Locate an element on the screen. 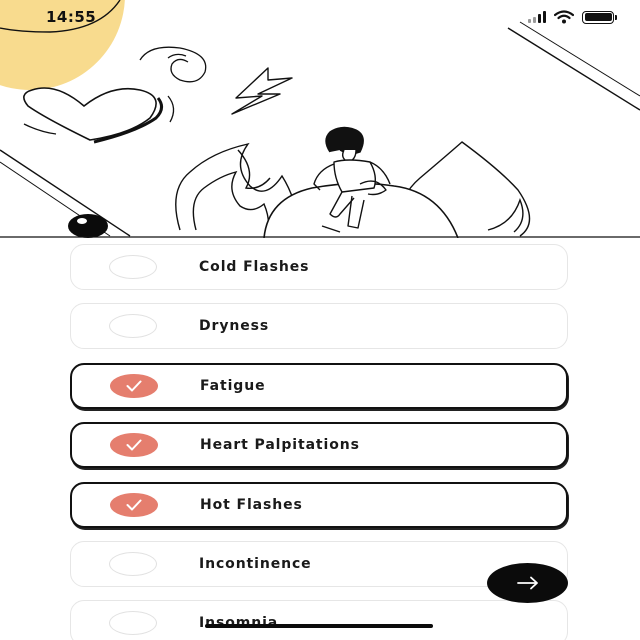 The image size is (640, 640). symptom-label: Cold Flashes is located at coordinates (254, 267).